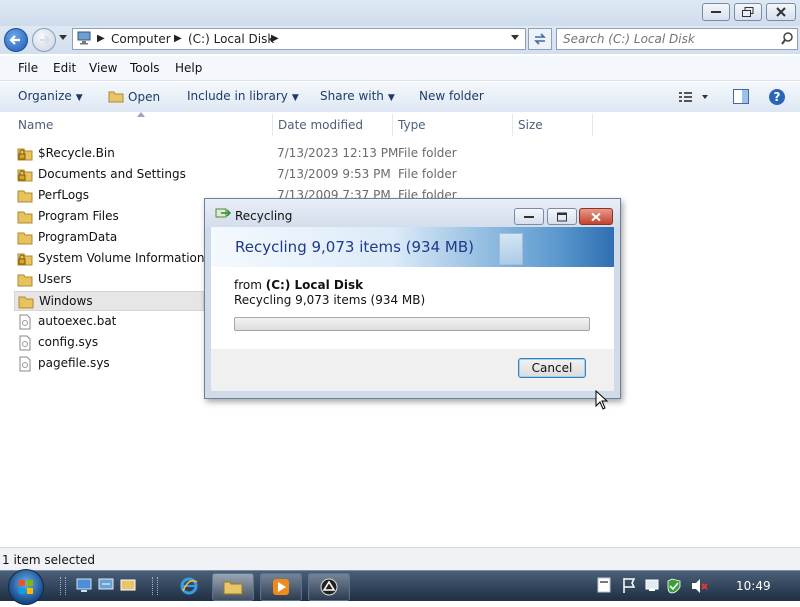  I want to click on cancel-button: Cancel, so click(552, 368).